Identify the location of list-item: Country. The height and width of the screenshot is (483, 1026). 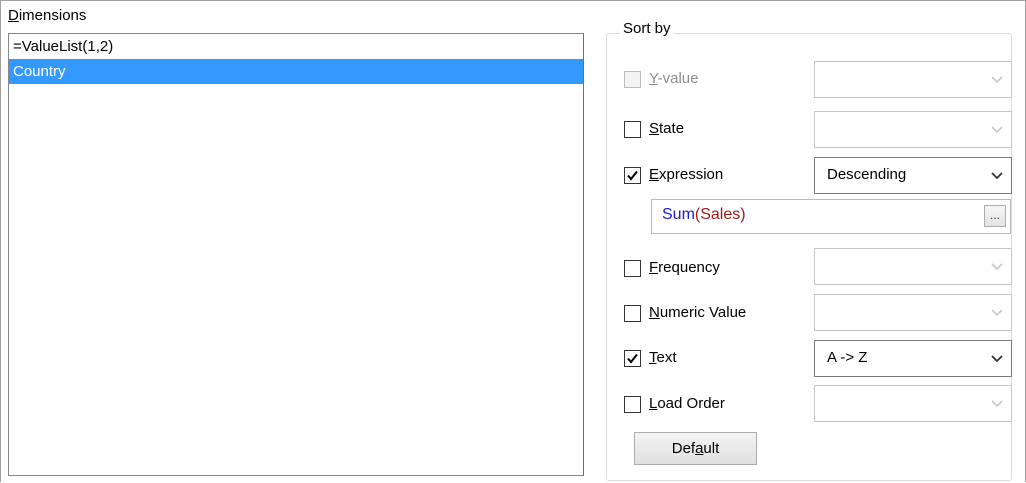
(296, 71).